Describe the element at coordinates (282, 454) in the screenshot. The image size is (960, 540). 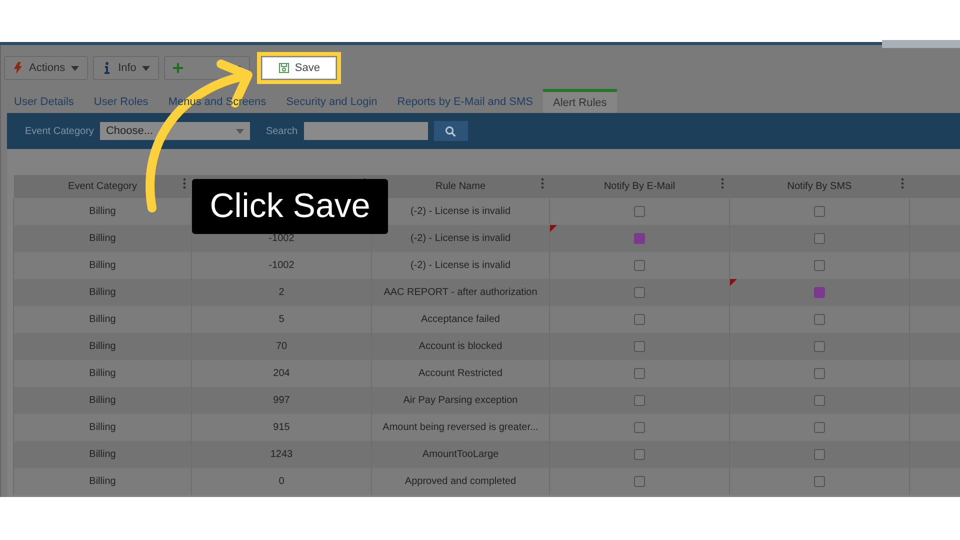
I see `table-cell: 1243` at that location.